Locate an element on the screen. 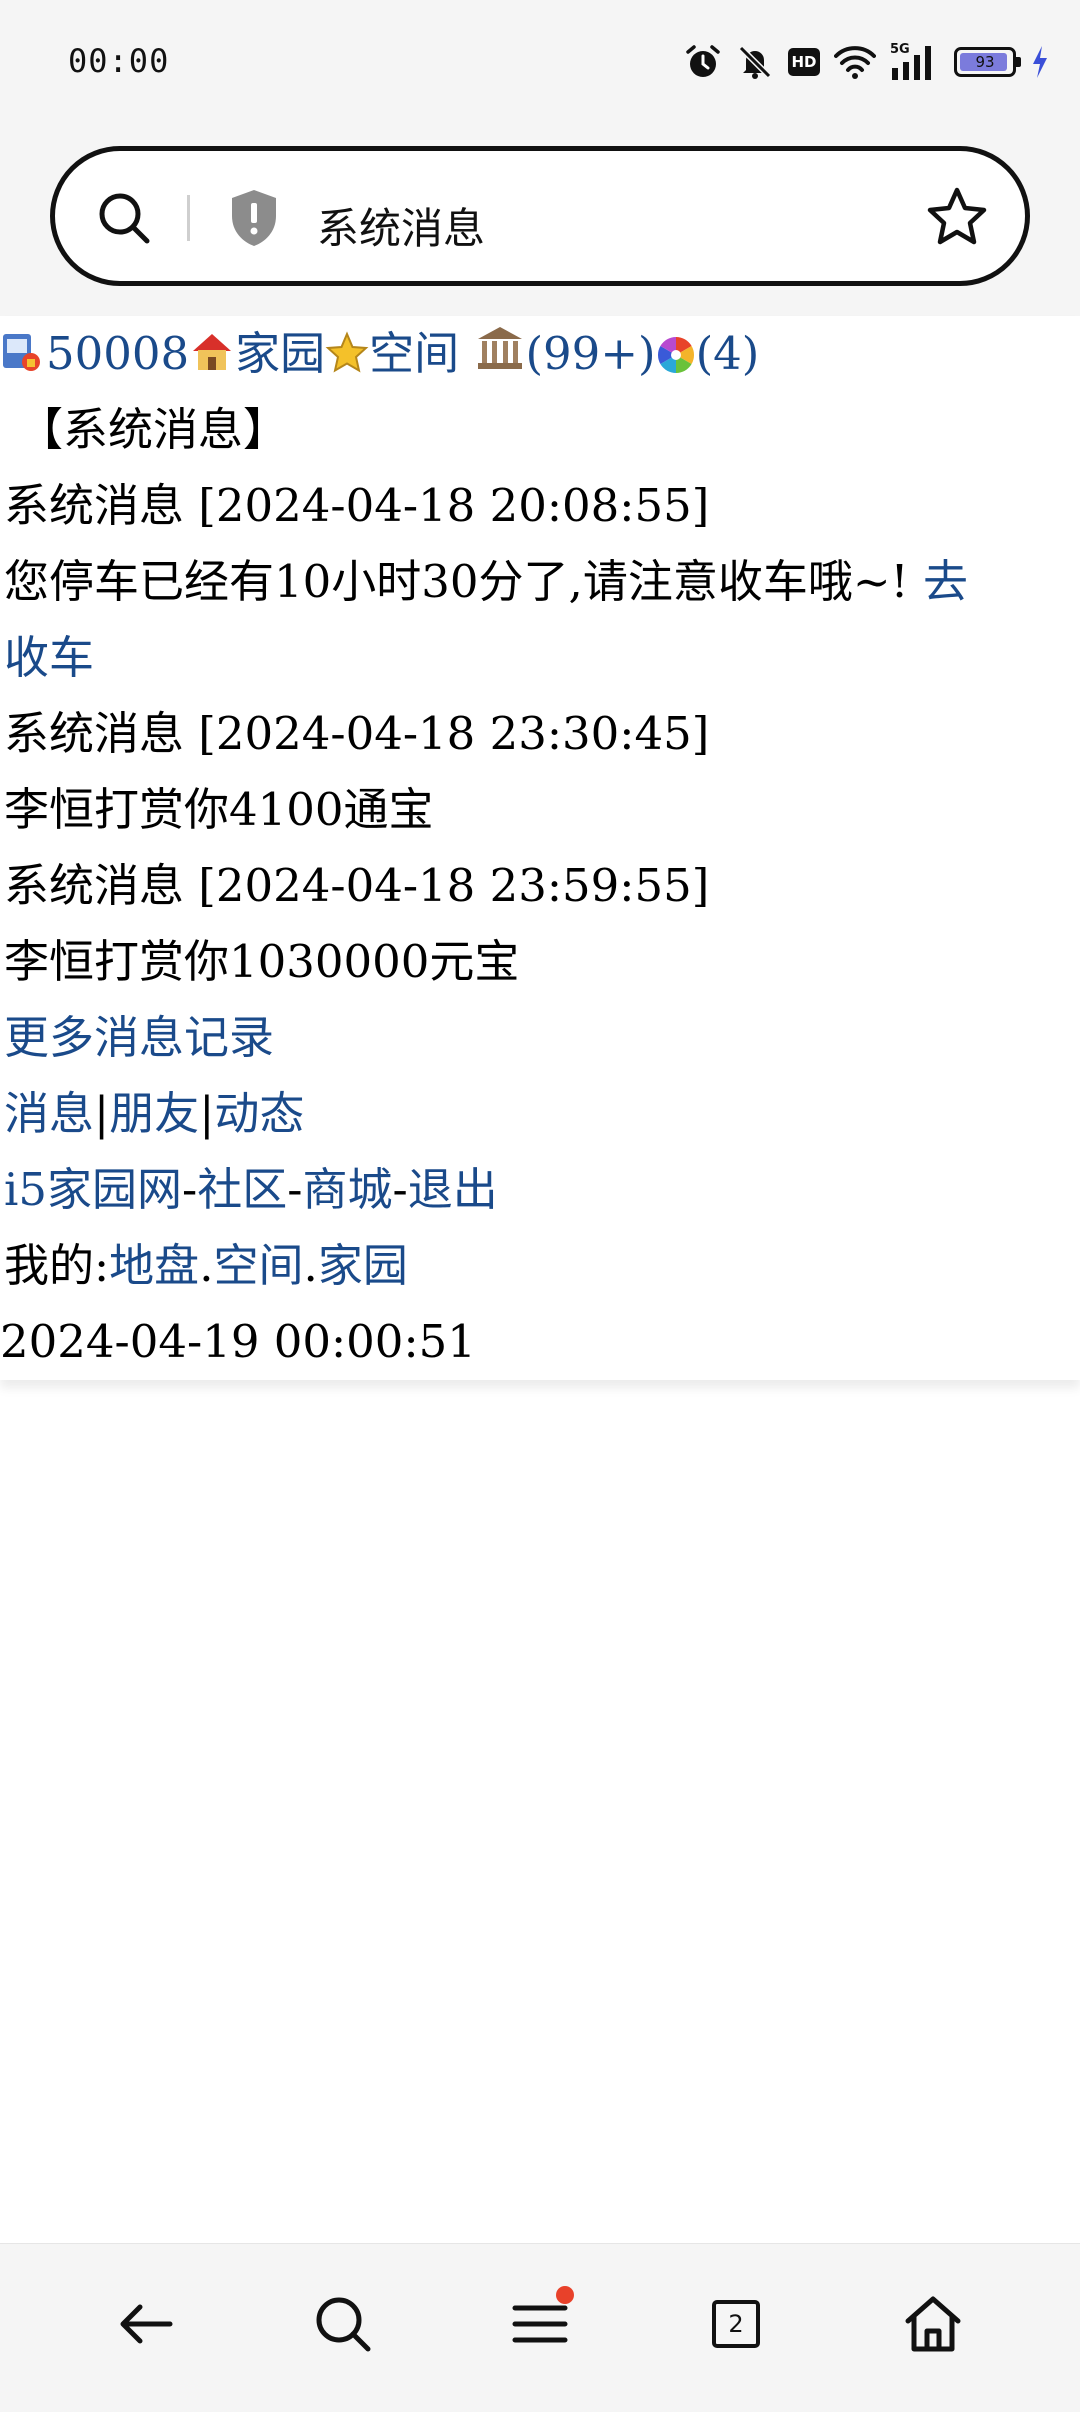  message-body: 李恒打赏你1030000元宝 is located at coordinates (262, 961).